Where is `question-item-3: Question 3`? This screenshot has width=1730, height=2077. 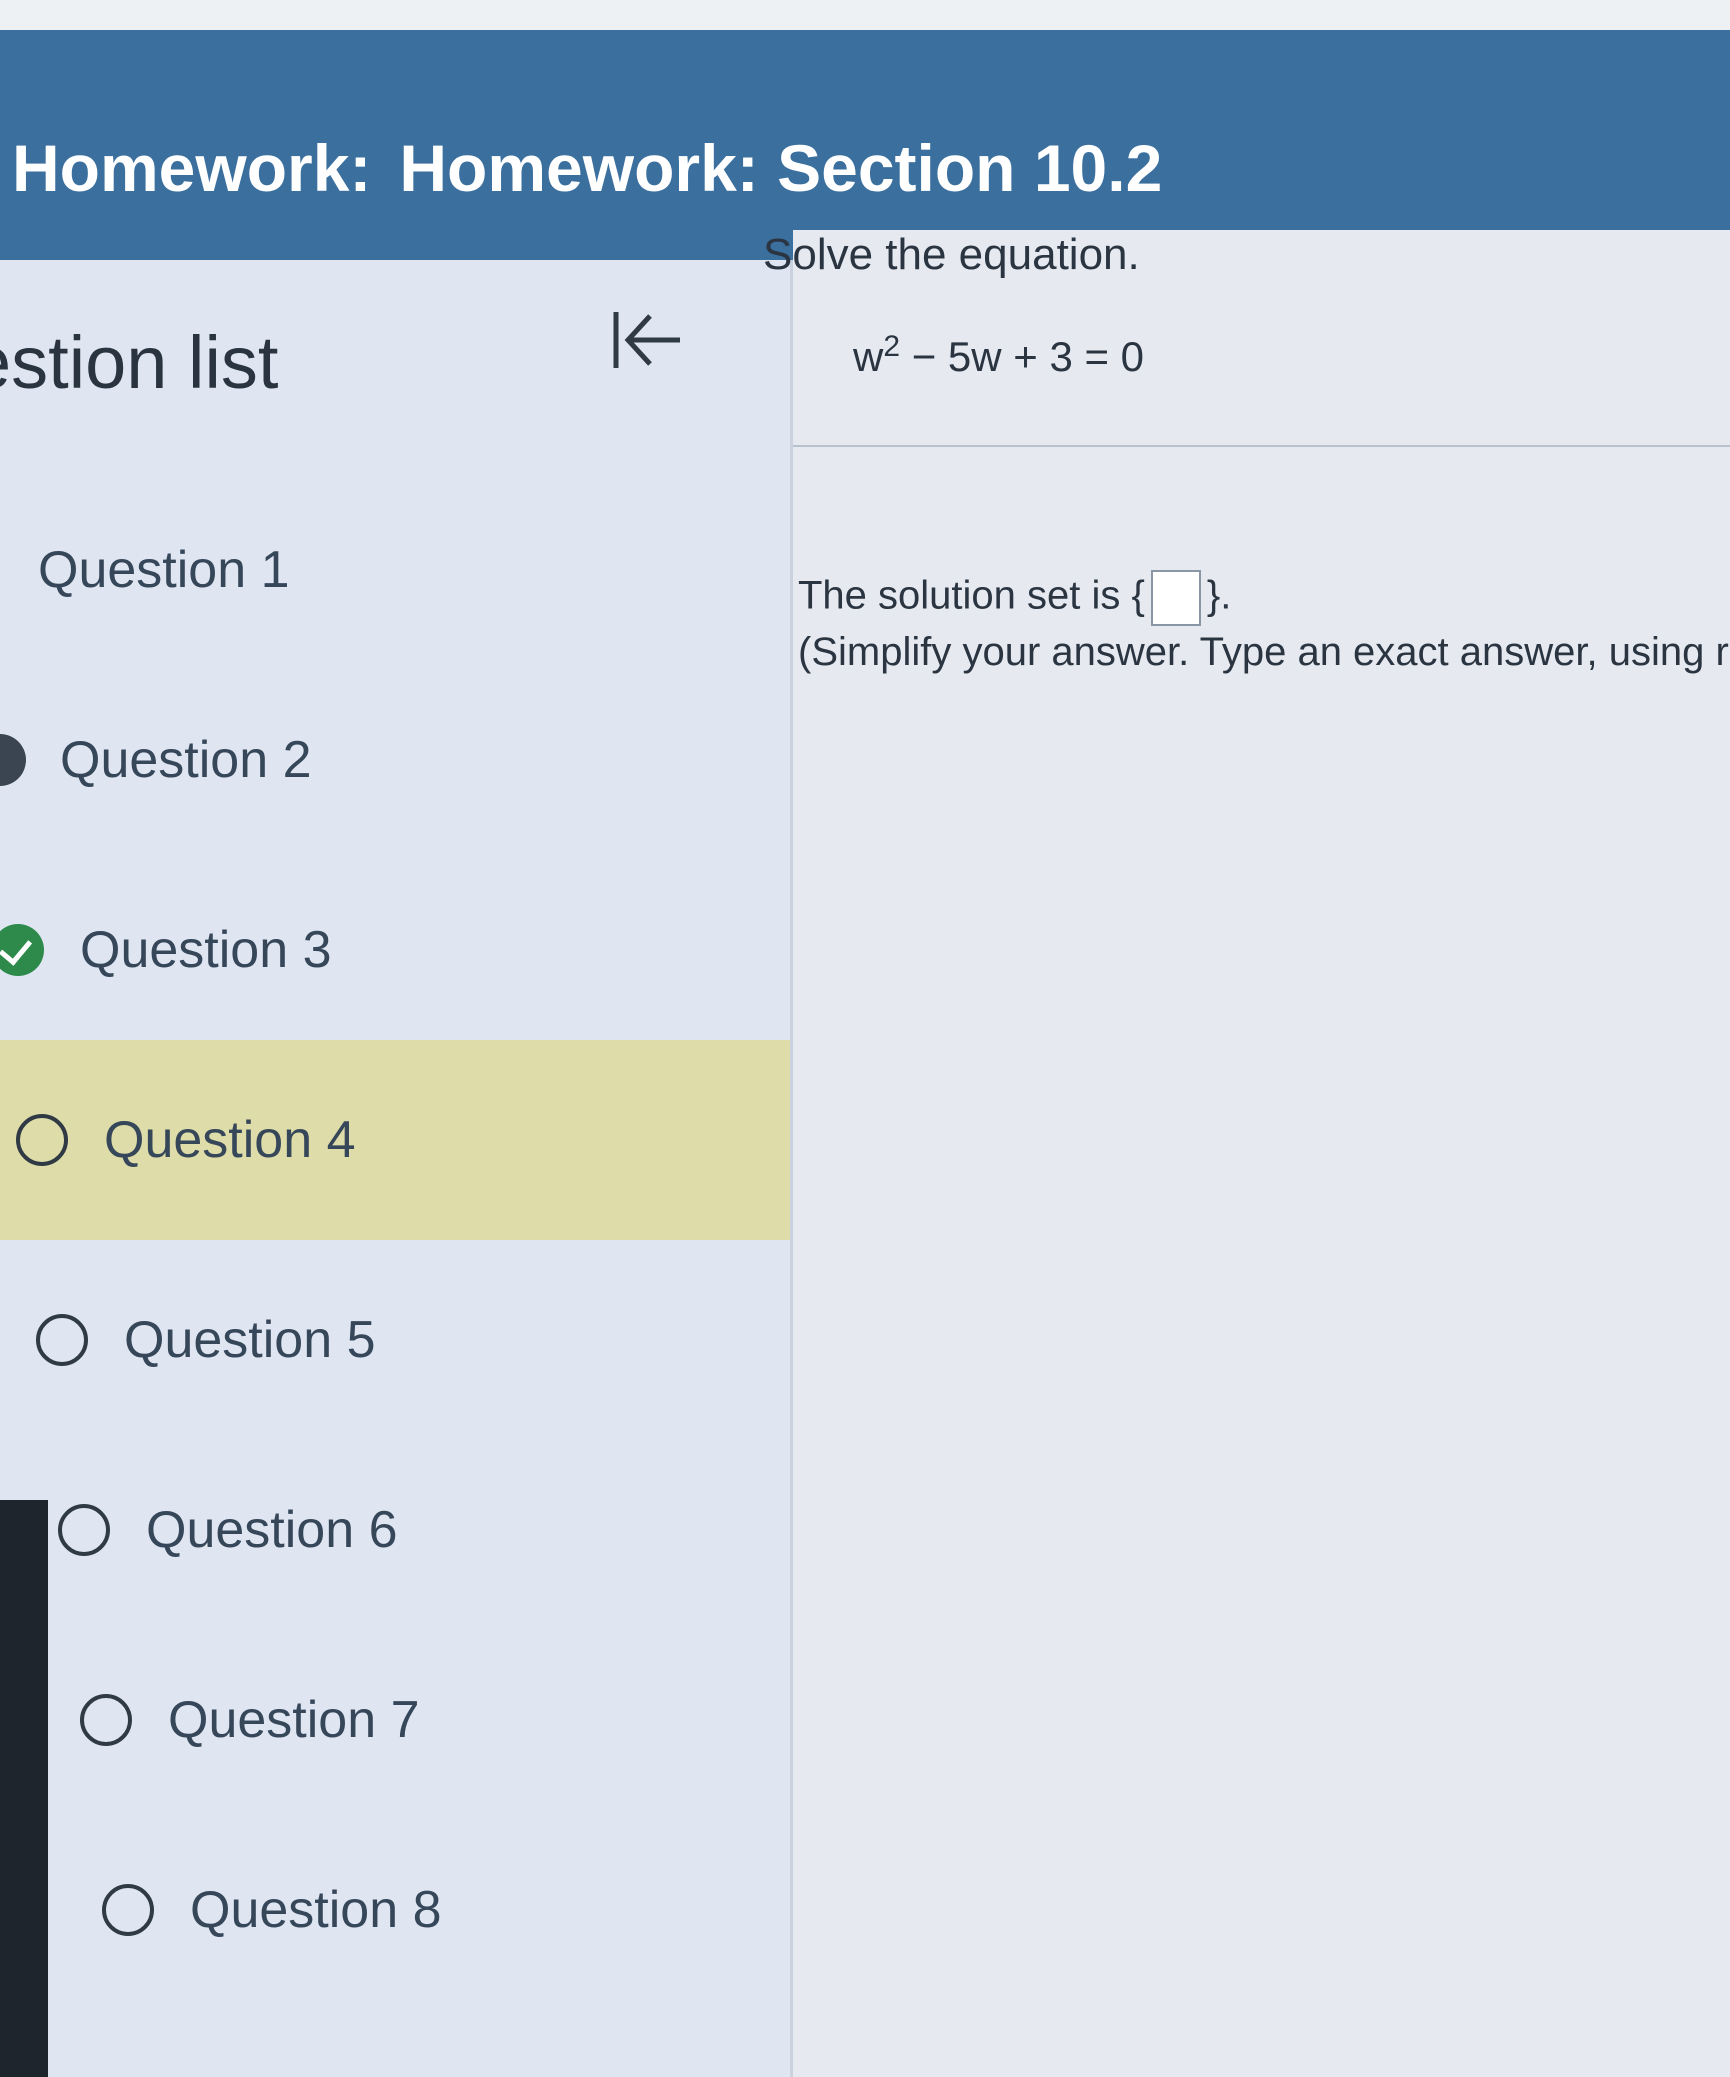
question-item-3: Question 3 is located at coordinates (395, 950).